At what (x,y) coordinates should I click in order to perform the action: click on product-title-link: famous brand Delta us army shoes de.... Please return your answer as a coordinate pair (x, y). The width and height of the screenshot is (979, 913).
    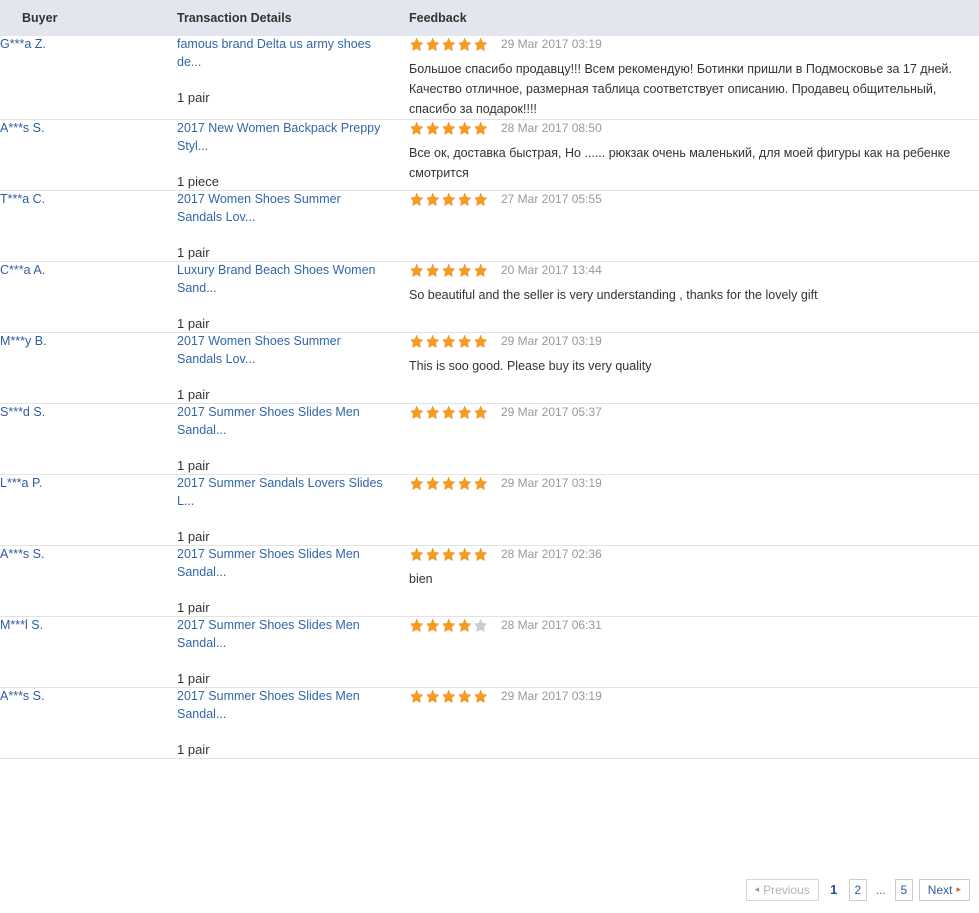
    Looking at the image, I should click on (283, 53).